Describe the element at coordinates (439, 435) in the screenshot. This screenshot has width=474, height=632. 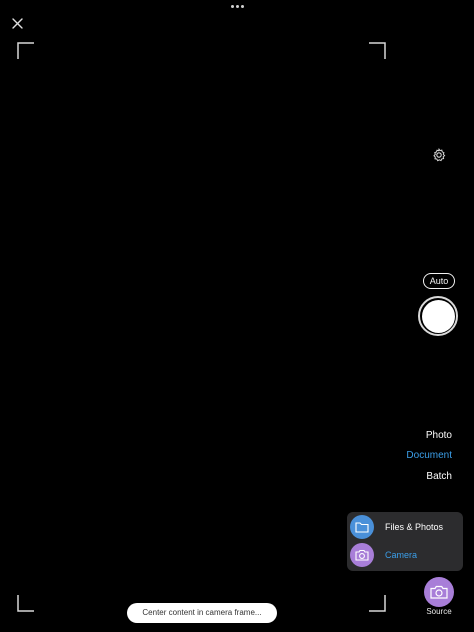
I see `mode-photo: Photo` at that location.